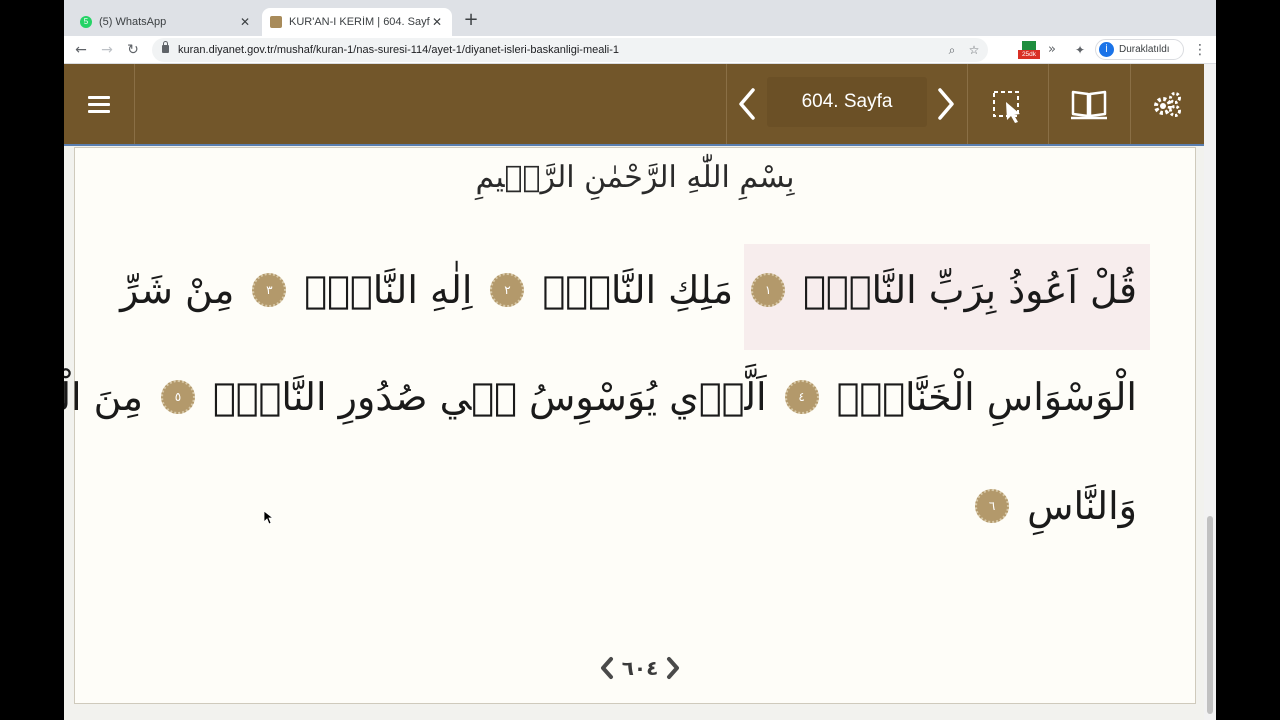 The image size is (1280, 720). What do you see at coordinates (634, 105) in the screenshot?
I see `app-header: 604. Sayfa` at bounding box center [634, 105].